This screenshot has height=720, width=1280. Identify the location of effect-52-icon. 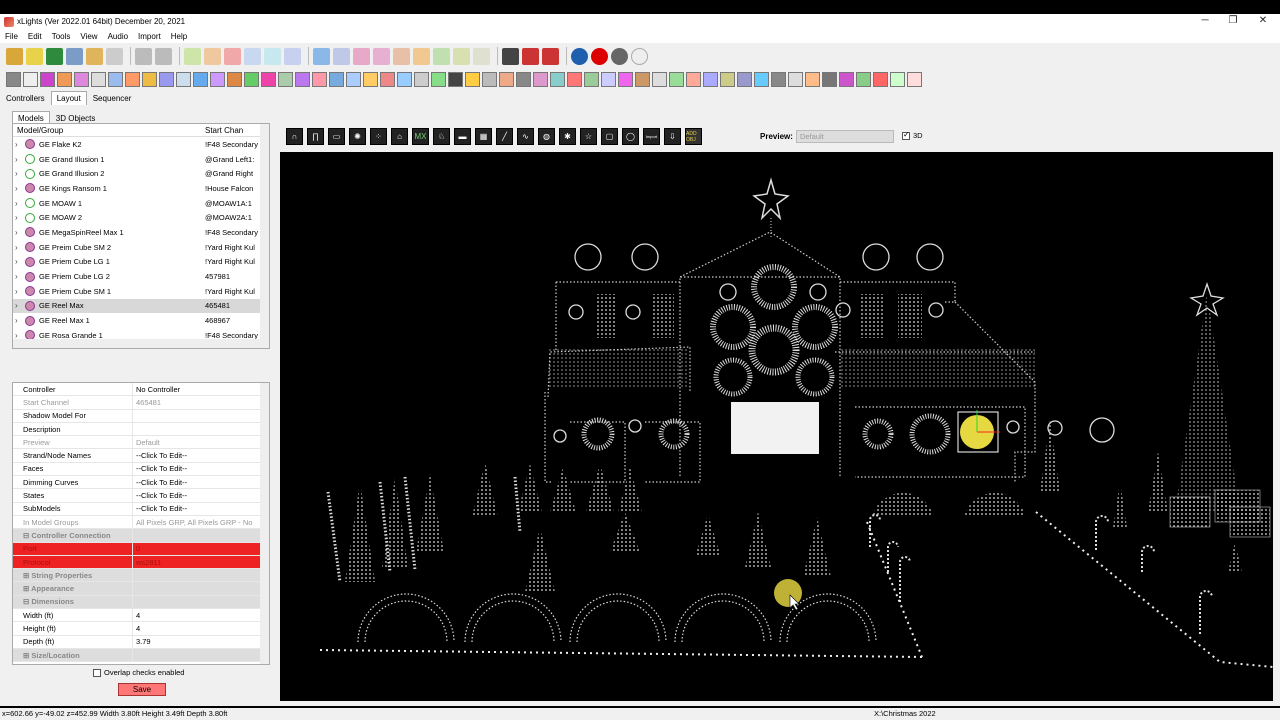
(880, 79).